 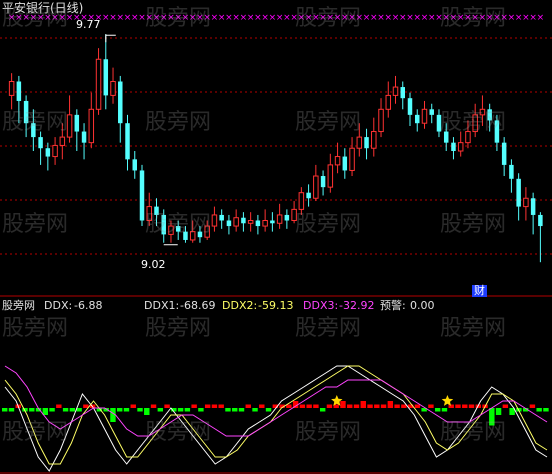 I want to click on warn-label: 预警:, so click(x=393, y=305).